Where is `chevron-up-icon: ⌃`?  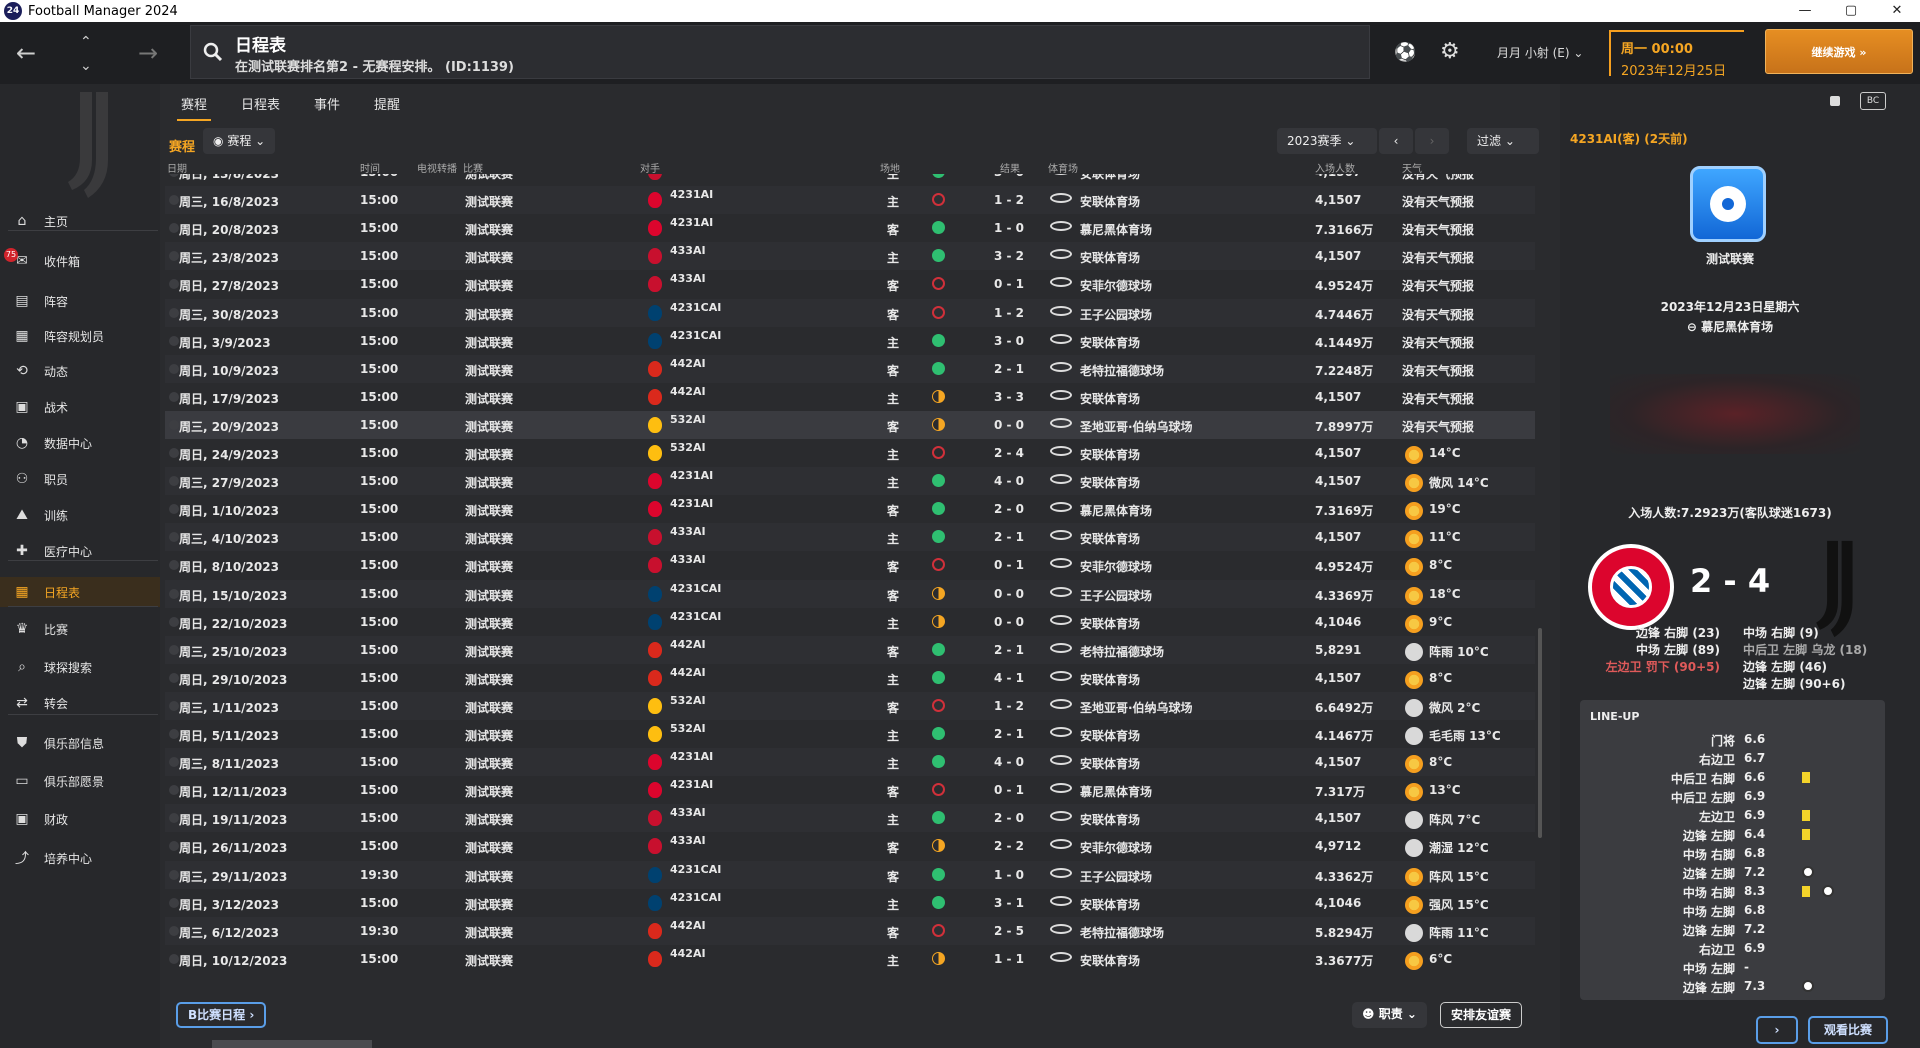 chevron-up-icon: ⌃ is located at coordinates (86, 42).